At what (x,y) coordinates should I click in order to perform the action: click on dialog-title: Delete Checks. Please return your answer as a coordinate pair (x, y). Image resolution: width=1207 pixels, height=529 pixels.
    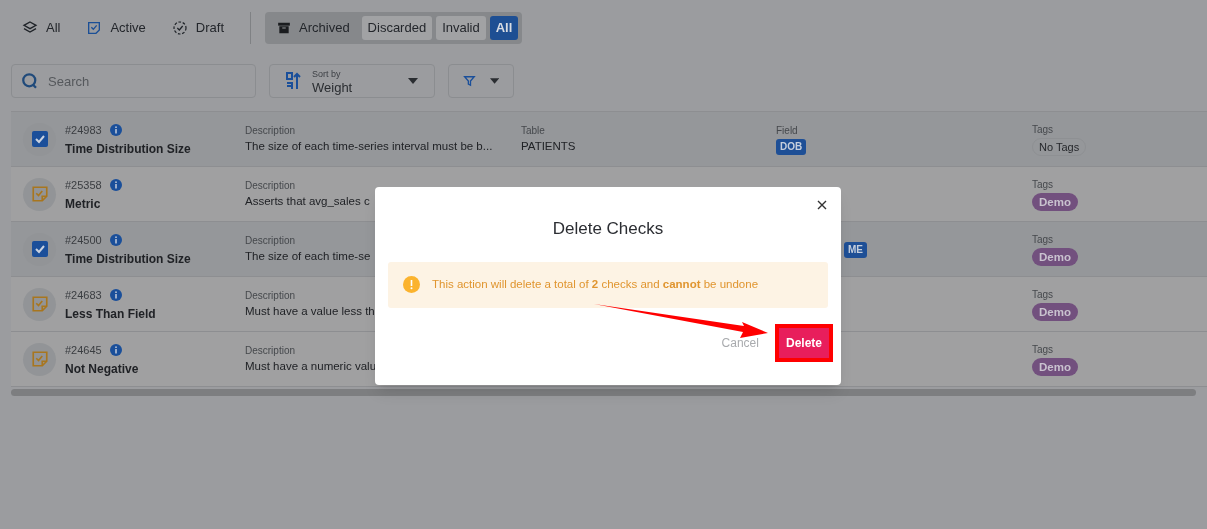
    Looking at the image, I should click on (608, 229).